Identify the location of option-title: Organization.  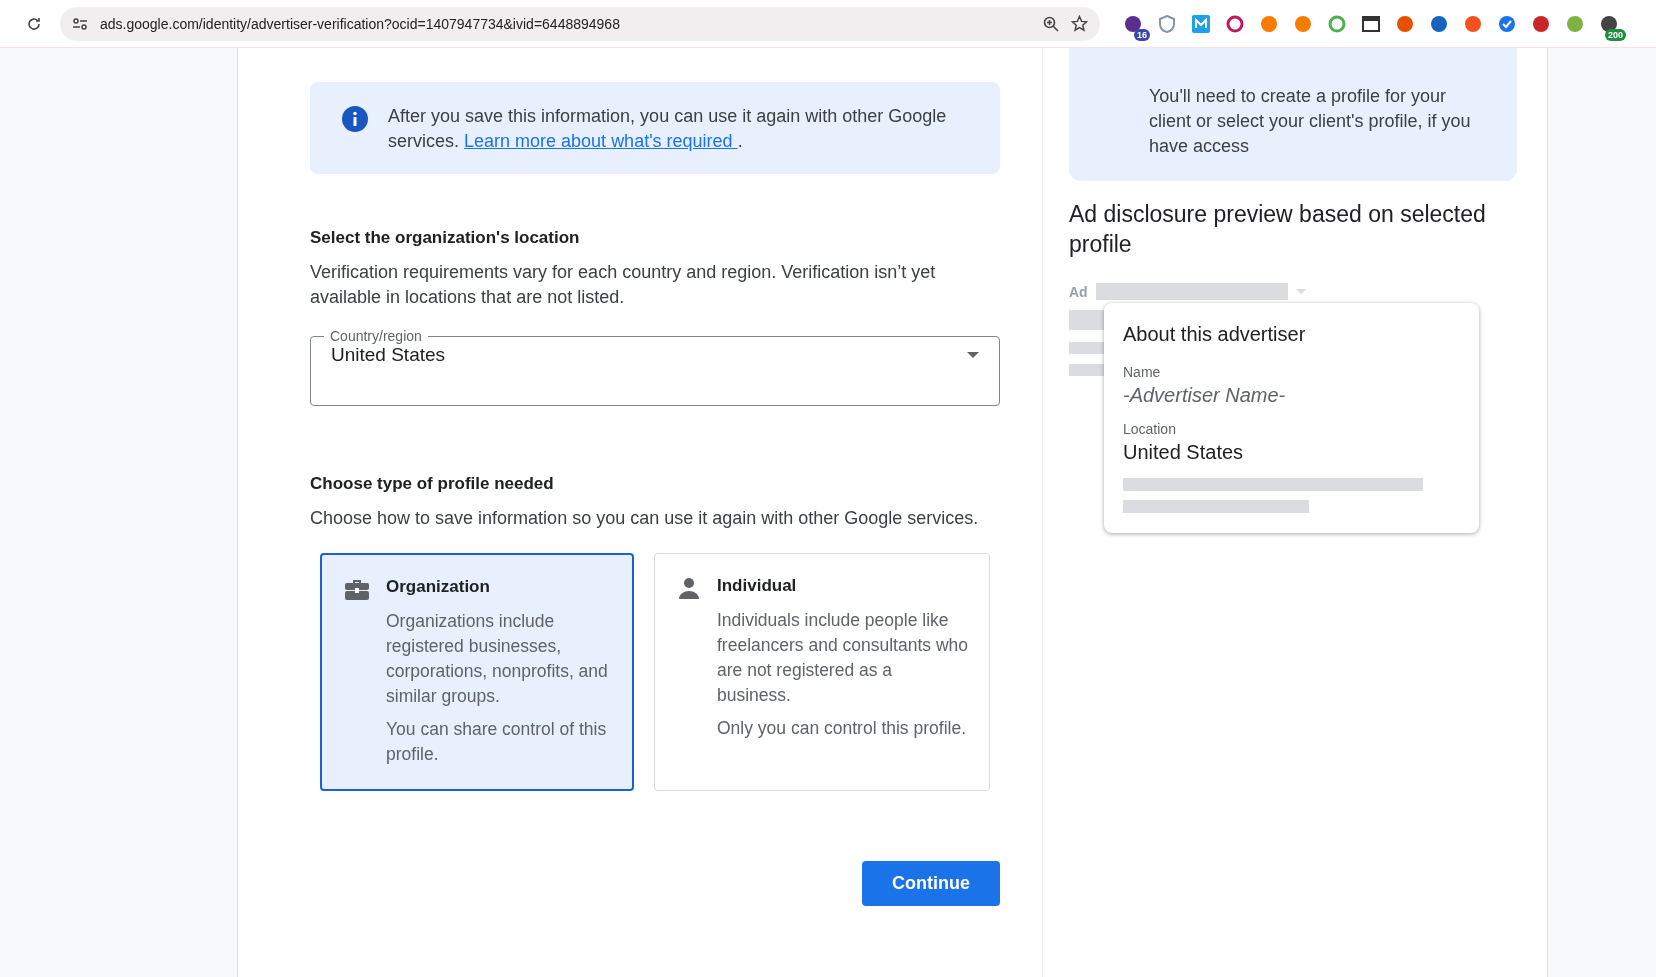
(438, 587).